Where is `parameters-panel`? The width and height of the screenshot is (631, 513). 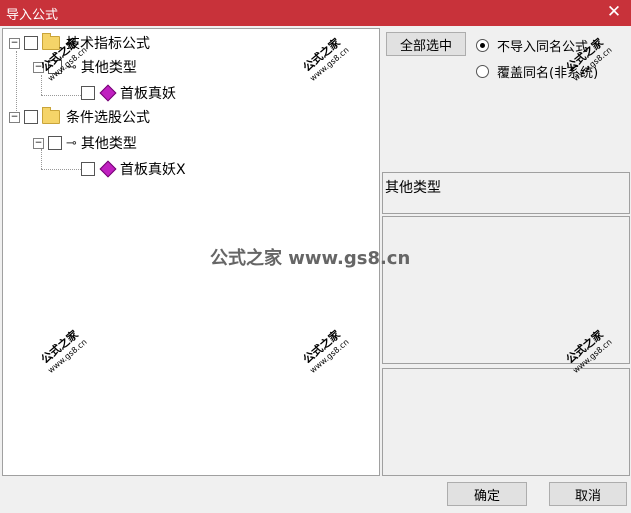
parameters-panel is located at coordinates (506, 422).